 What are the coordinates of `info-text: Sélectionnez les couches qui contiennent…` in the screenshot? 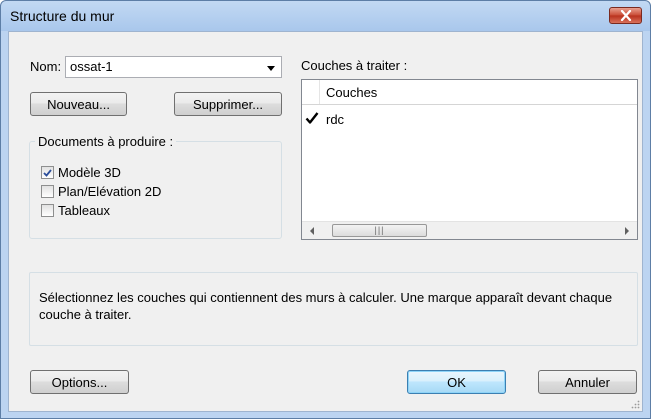 It's located at (326, 306).